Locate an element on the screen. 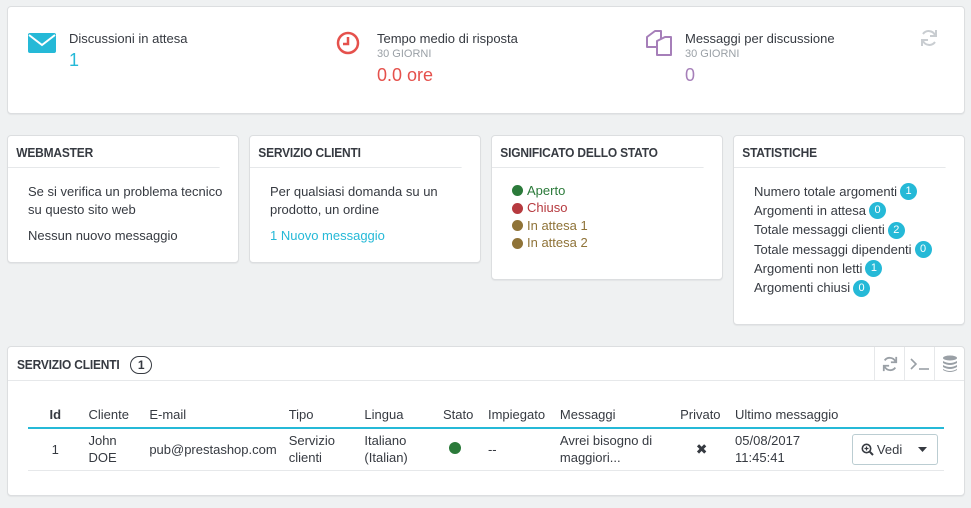 The width and height of the screenshot is (971, 508). view-button-label: Vedi is located at coordinates (889, 449).